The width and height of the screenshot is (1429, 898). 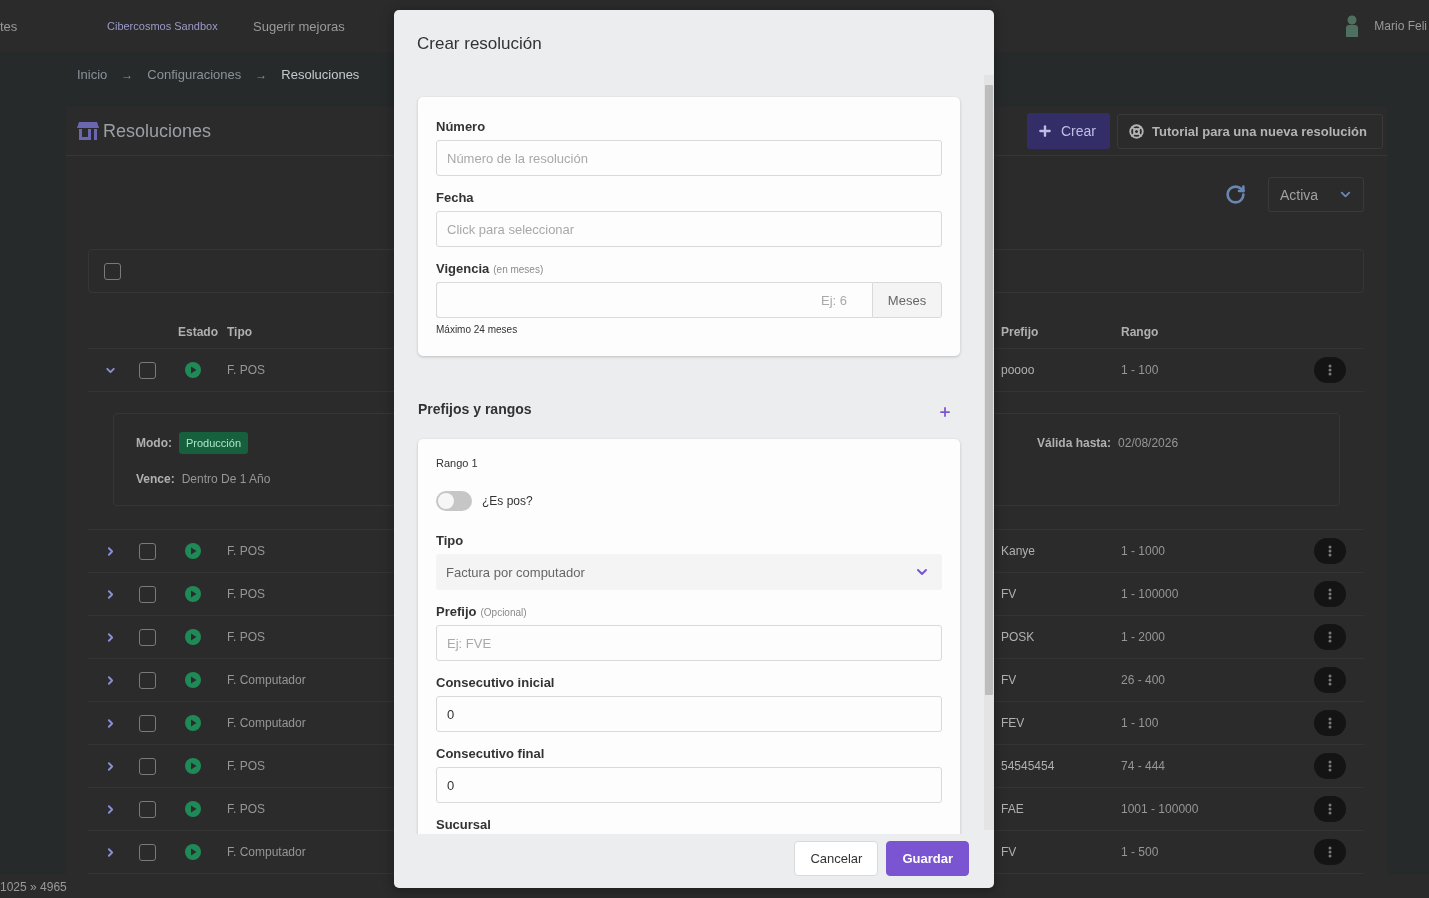 What do you see at coordinates (1143, 637) in the screenshot?
I see `table-cell: 1 - 2000` at bounding box center [1143, 637].